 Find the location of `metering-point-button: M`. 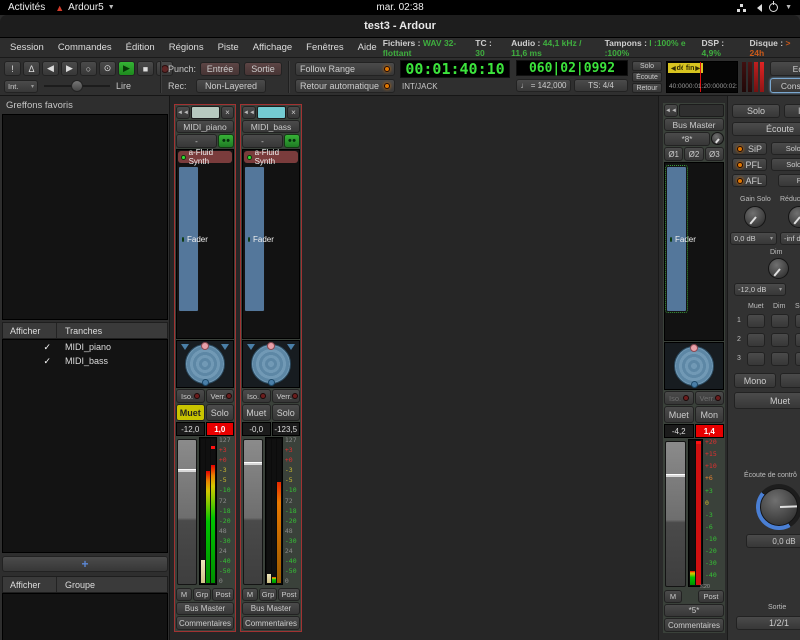

metering-point-button: M is located at coordinates (250, 594).